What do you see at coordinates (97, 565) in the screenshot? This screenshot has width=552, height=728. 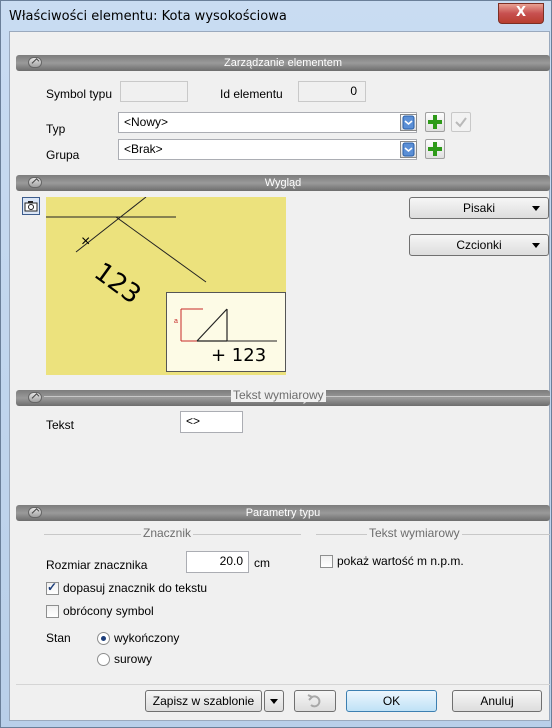 I see `marker-size-label: Rozmiar znacznika` at bounding box center [97, 565].